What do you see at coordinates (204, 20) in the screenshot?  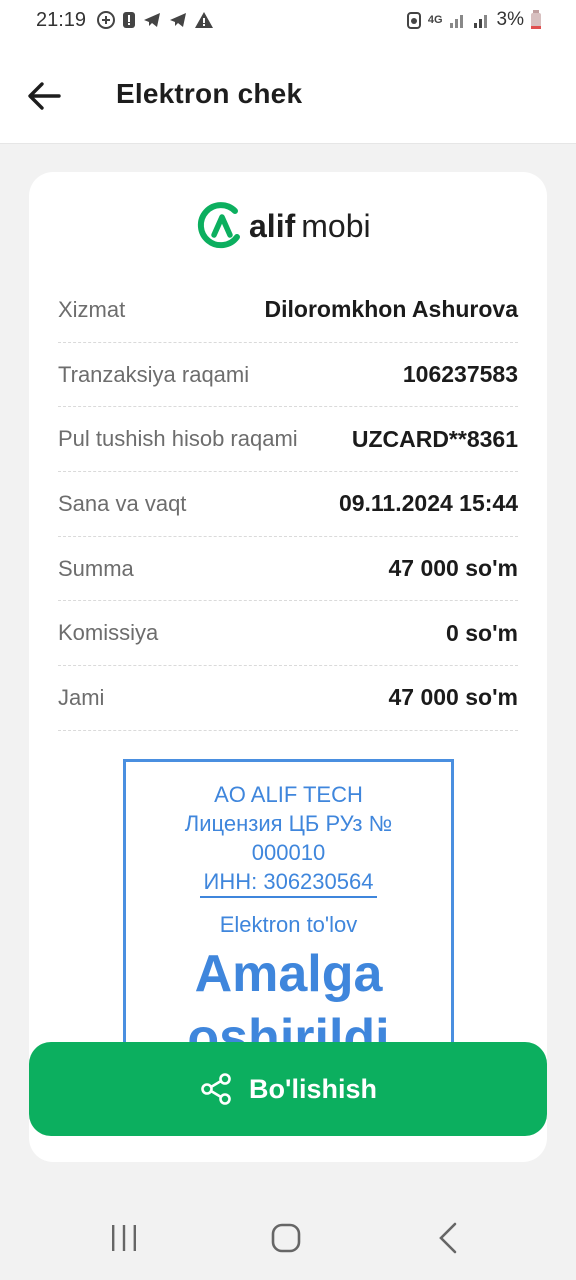 I see `warning-icon` at bounding box center [204, 20].